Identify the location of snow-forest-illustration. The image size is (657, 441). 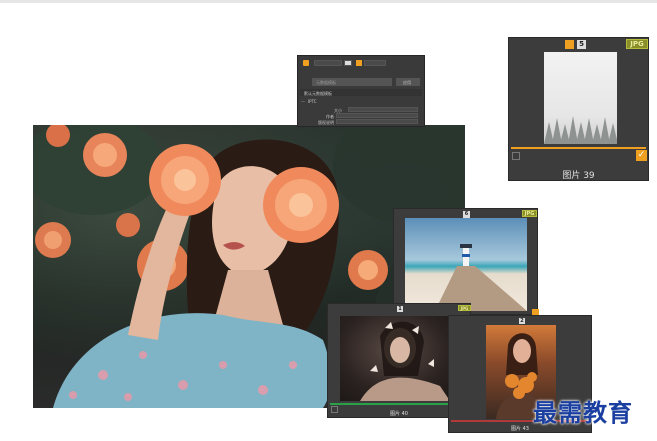
(580, 130).